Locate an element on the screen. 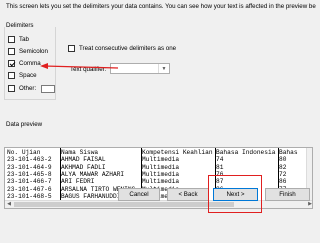 The width and height of the screenshot is (320, 243). treat-consecutive-option: Treat consecutive delimiters as one is located at coordinates (122, 48).